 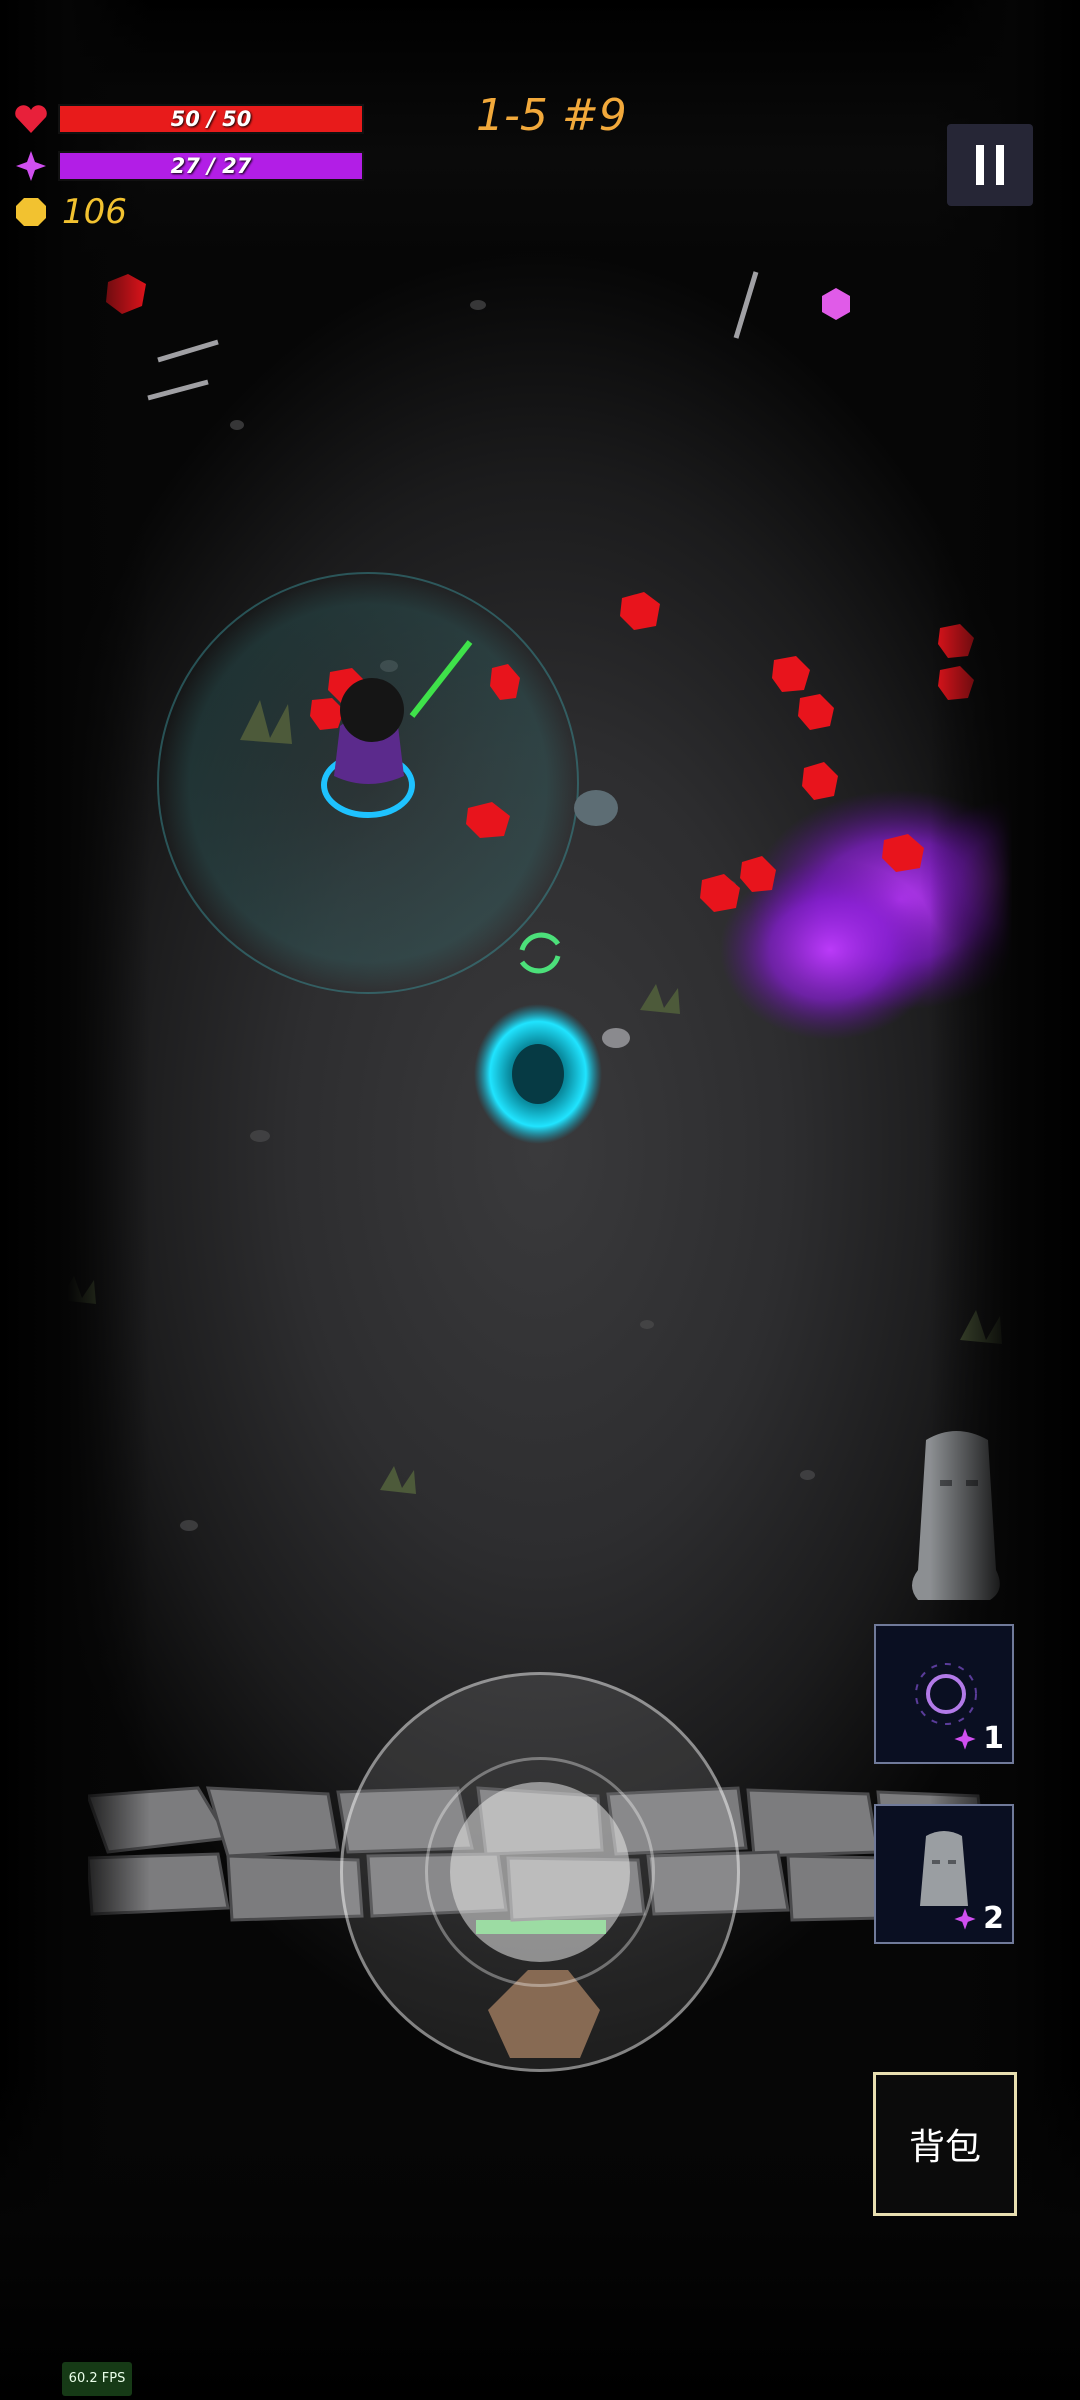 I want to click on ground-axes, so click(x=453, y=336).